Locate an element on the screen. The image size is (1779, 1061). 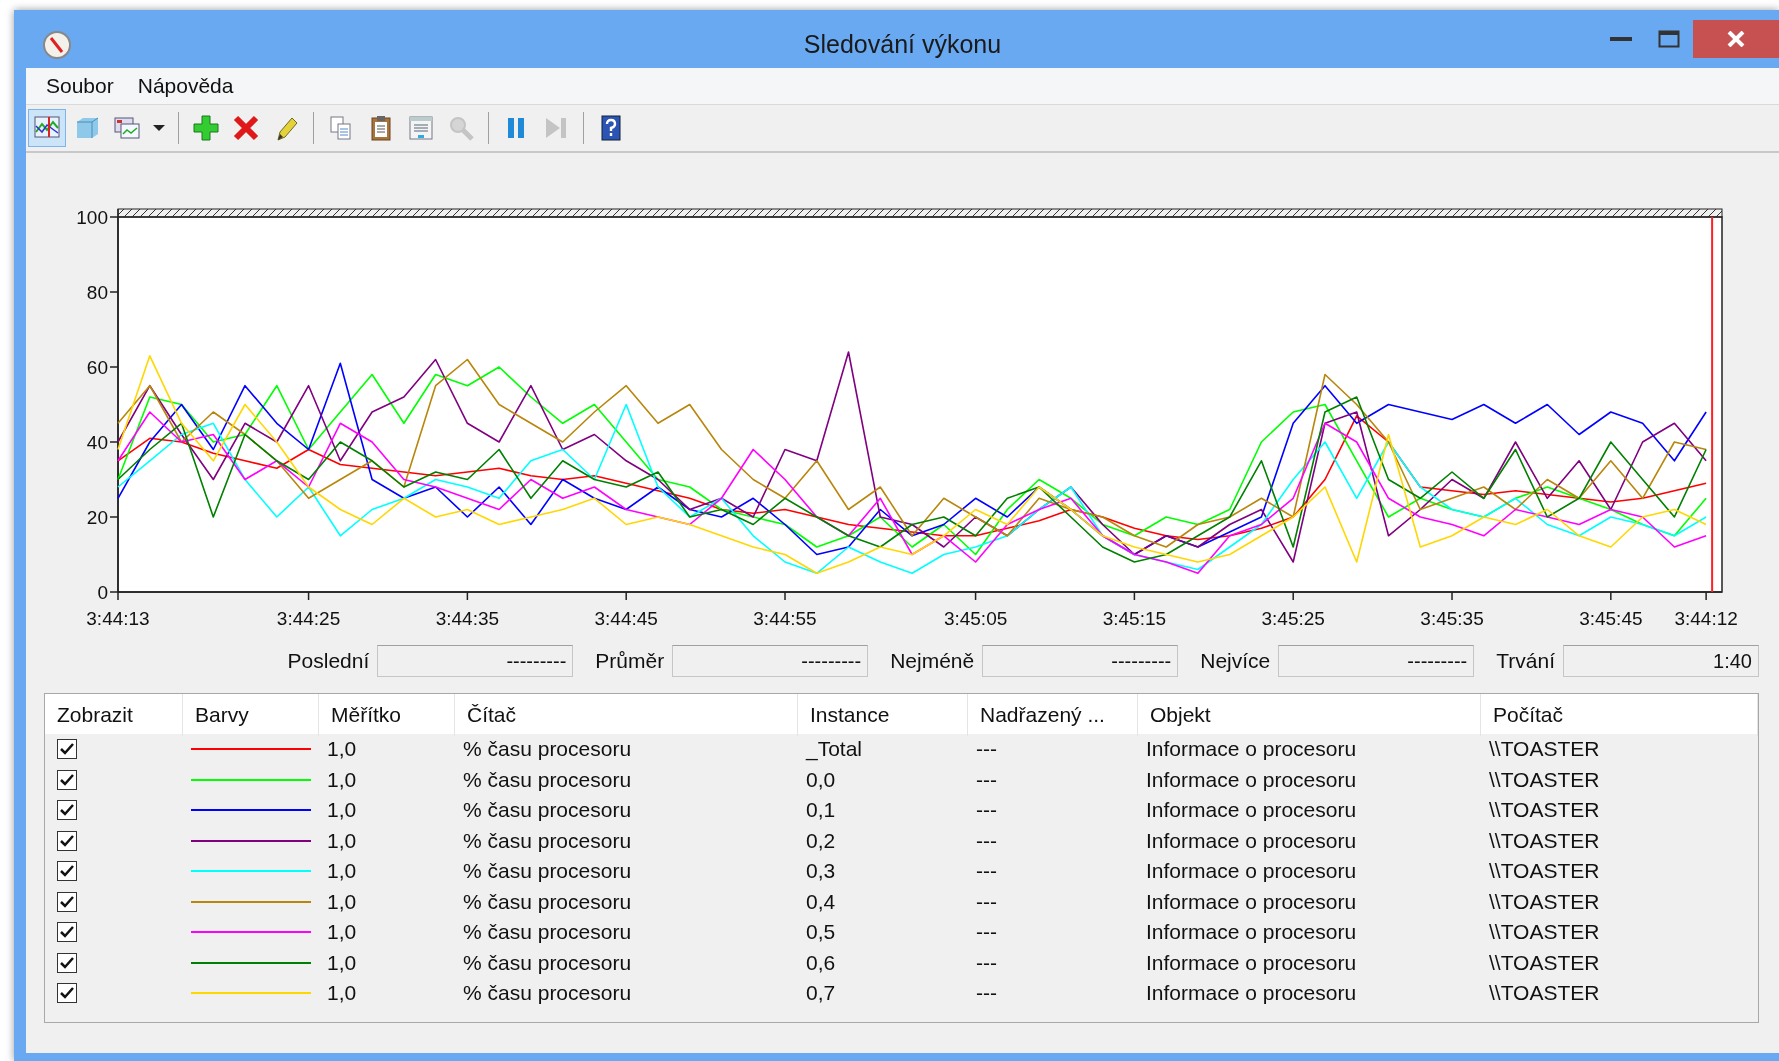
close-icon is located at coordinates (1736, 39).